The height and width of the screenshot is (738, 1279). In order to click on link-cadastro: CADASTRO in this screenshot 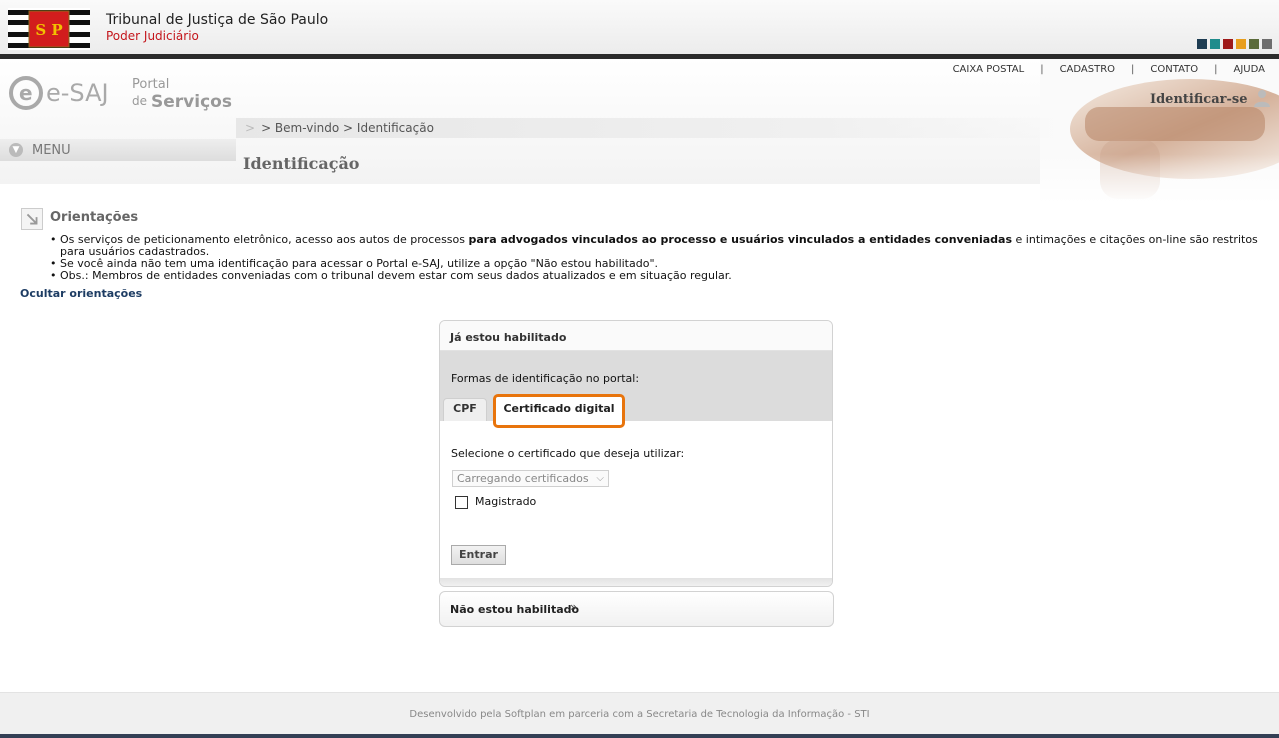, I will do `click(1087, 69)`.